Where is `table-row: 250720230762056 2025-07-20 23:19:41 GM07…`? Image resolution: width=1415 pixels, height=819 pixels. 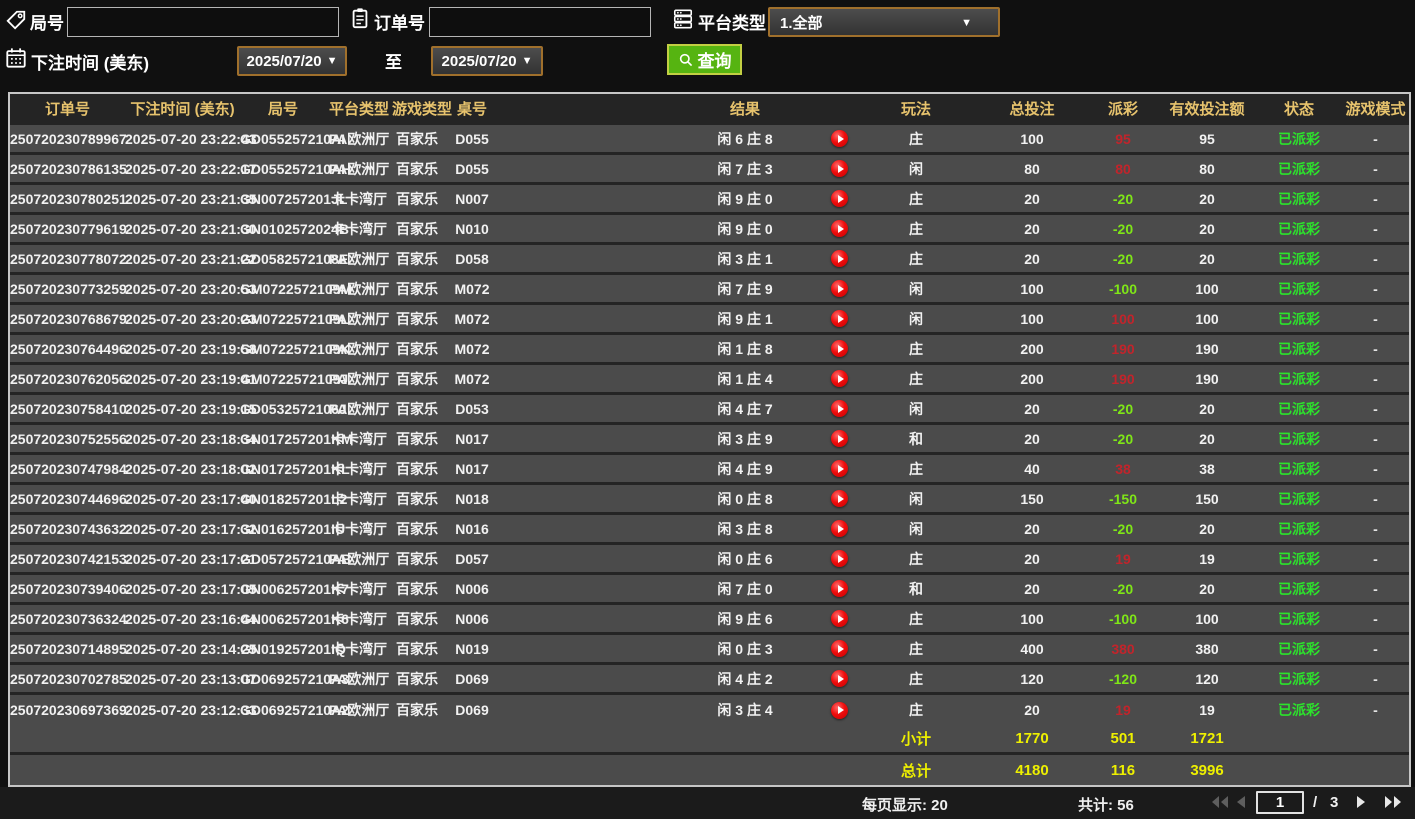 table-row: 250720230762056 2025-07-20 23:19:41 GM07… is located at coordinates (709, 380).